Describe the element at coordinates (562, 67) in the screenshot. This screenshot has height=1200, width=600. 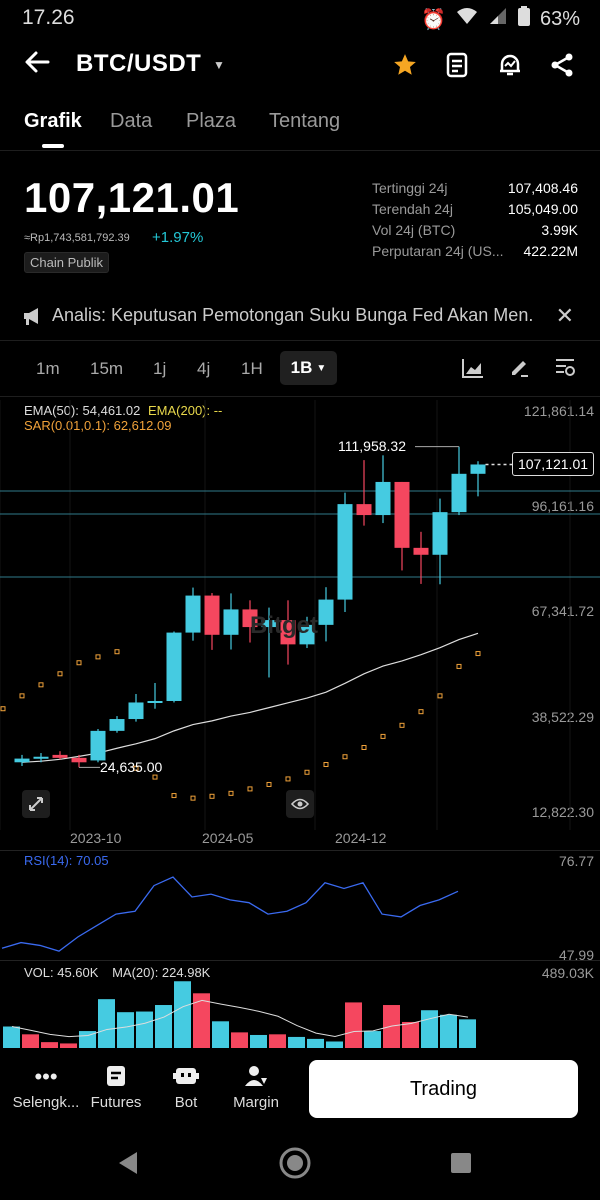
I see `share-icon` at that location.